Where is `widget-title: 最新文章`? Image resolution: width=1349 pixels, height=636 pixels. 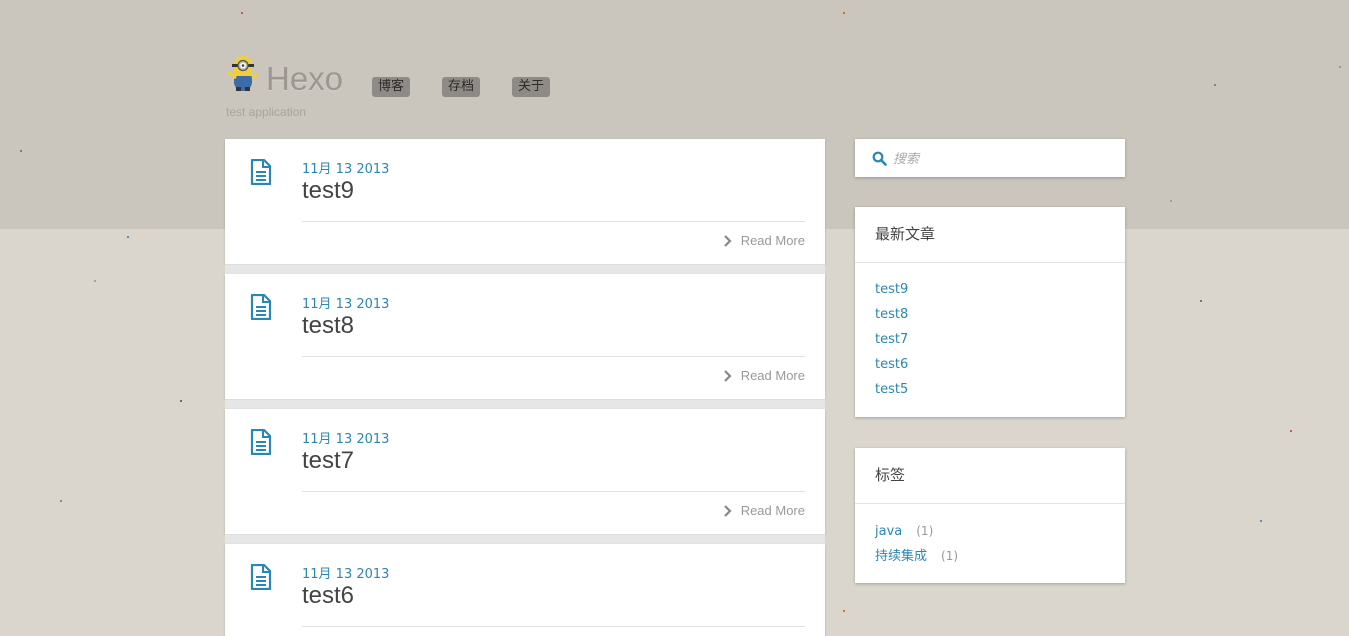
widget-title: 最新文章 is located at coordinates (990, 235).